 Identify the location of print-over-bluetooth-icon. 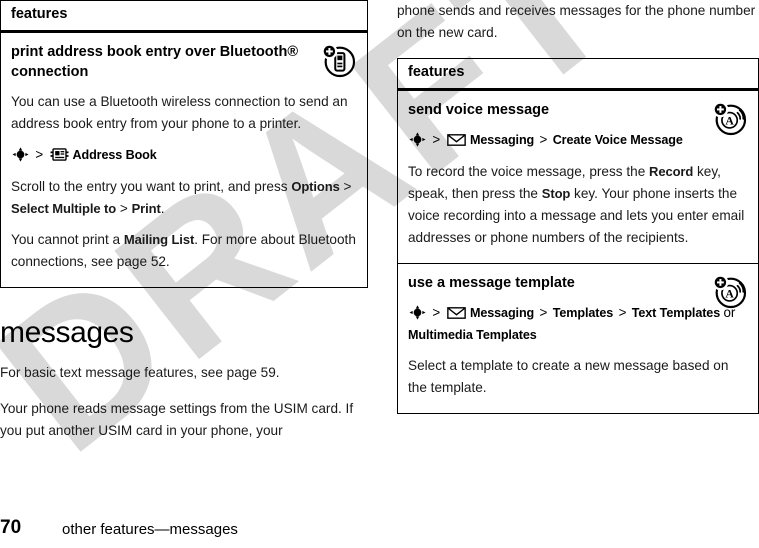
(338, 60).